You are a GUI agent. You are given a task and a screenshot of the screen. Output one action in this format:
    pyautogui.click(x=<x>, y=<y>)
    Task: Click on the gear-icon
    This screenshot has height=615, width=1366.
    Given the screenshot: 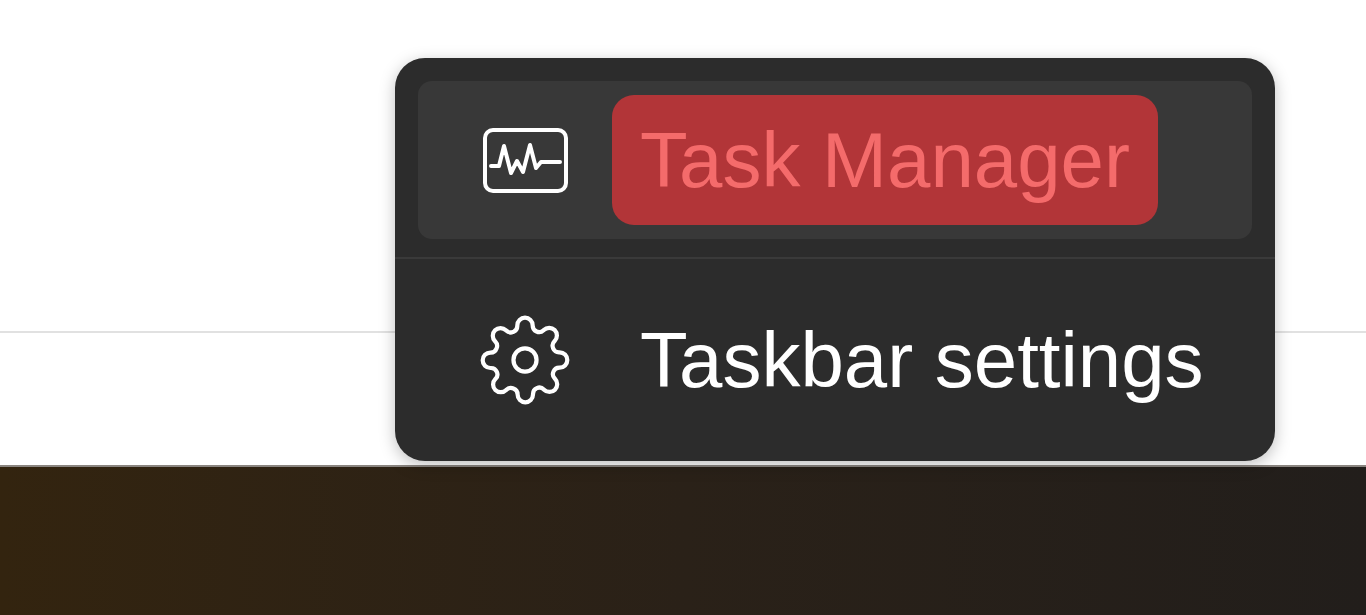 What is the action you would take?
    pyautogui.click(x=525, y=360)
    